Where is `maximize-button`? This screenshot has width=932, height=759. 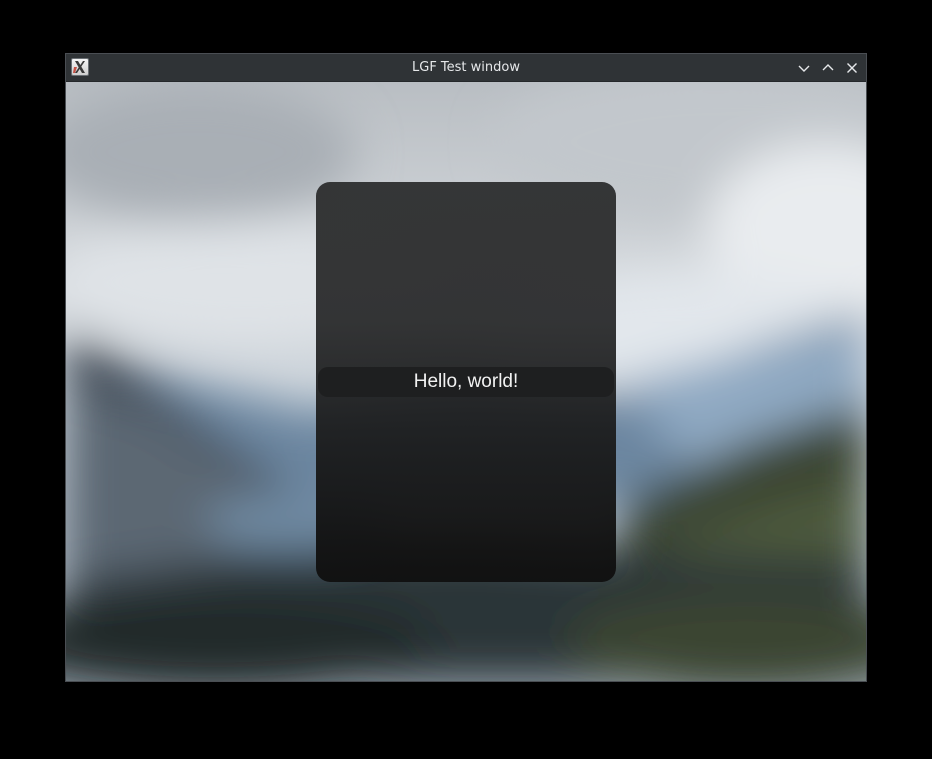
maximize-button is located at coordinates (828, 68).